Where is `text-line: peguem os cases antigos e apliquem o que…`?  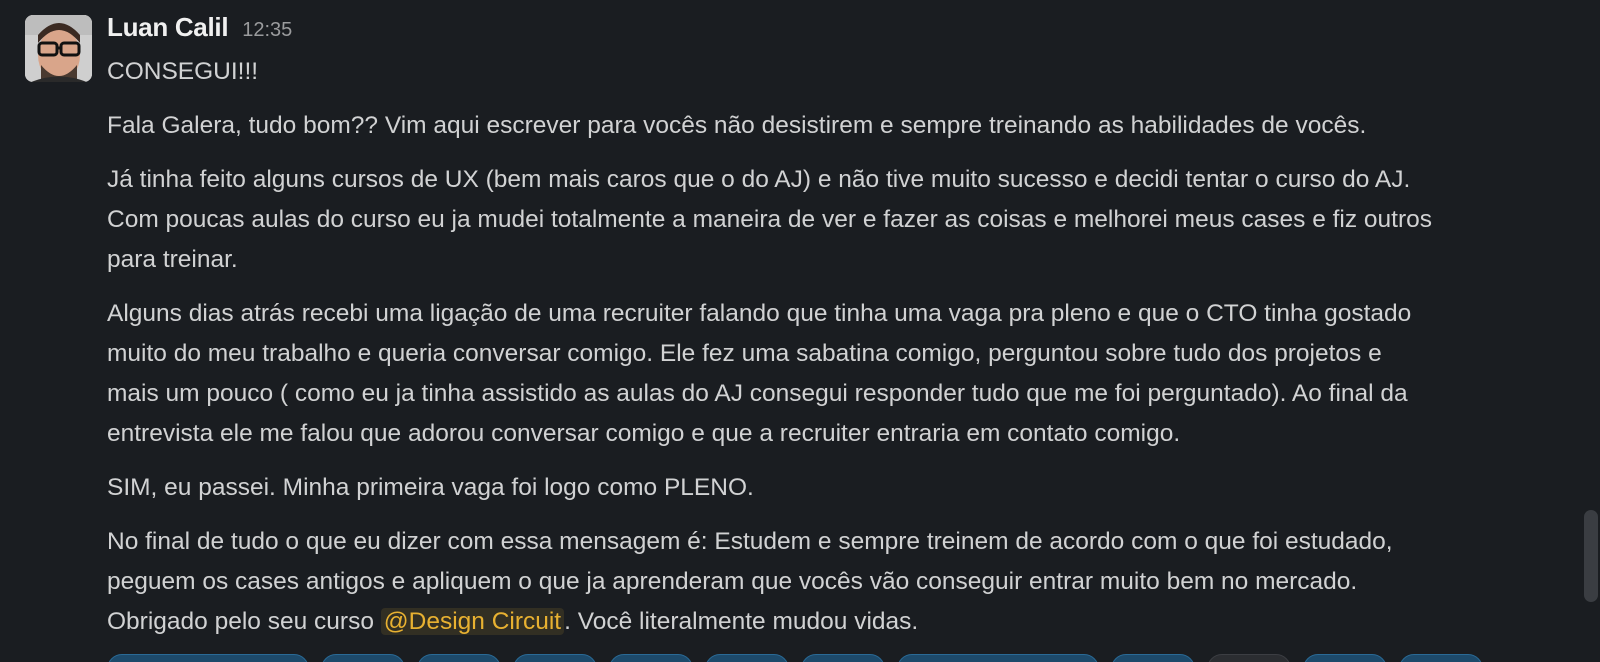 text-line: peguem os cases antigos e apliquem o que… is located at coordinates (732, 581).